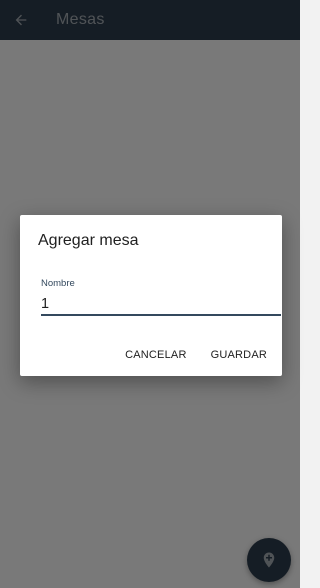 The image size is (320, 588). What do you see at coordinates (88, 240) in the screenshot?
I see `dialog-title: Agregar mesa` at bounding box center [88, 240].